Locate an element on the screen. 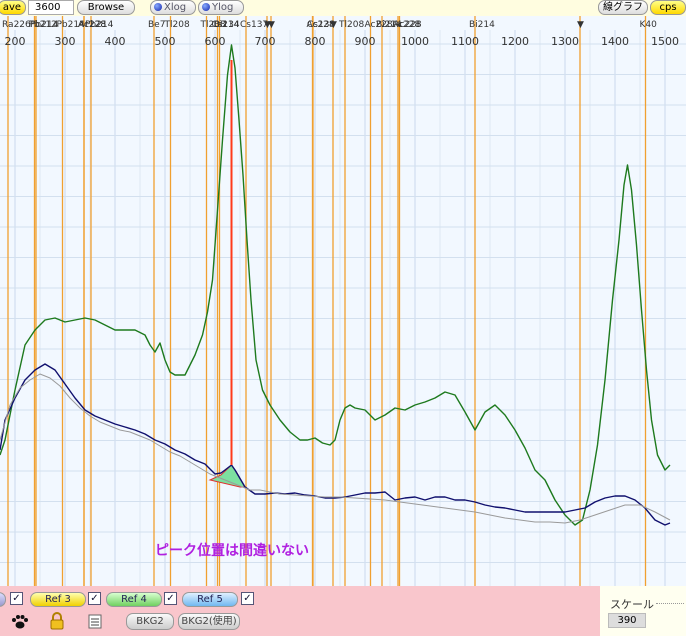 This screenshot has height=636, width=686. line-graph-button: 線グラフ is located at coordinates (623, 7).